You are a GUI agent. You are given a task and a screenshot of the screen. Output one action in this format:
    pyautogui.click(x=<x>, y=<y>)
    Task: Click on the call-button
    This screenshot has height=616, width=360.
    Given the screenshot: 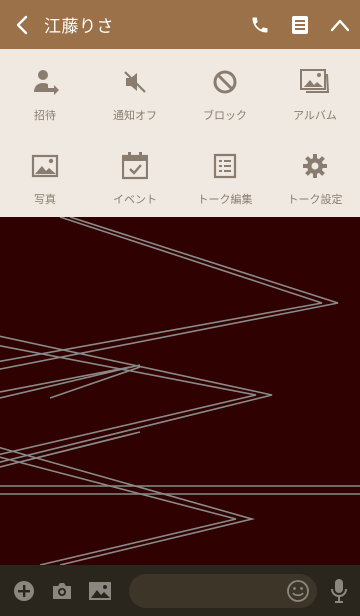 What is the action you would take?
    pyautogui.click(x=260, y=24)
    